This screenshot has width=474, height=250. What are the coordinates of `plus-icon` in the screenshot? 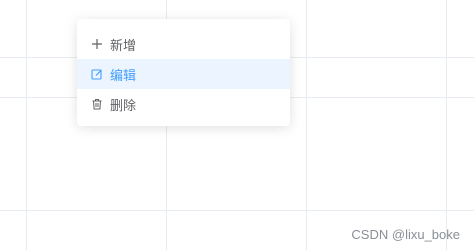 It's located at (97, 44).